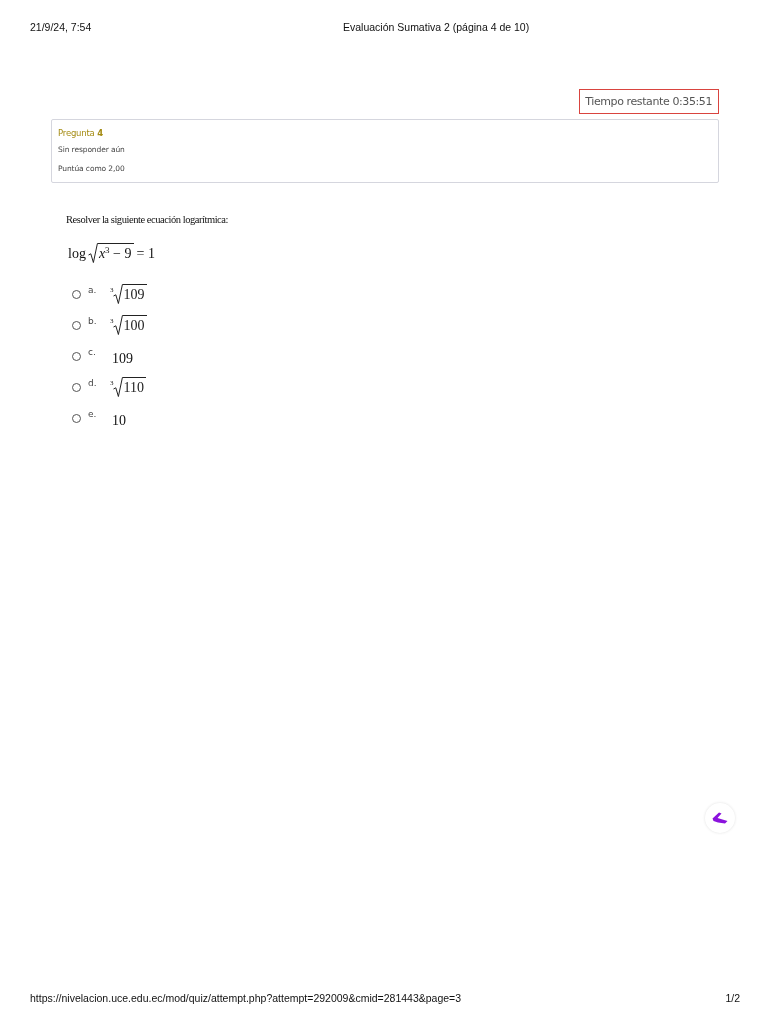 Image resolution: width=768 pixels, height=1024 pixels. What do you see at coordinates (92, 352) in the screenshot?
I see `option-letter: c.` at bounding box center [92, 352].